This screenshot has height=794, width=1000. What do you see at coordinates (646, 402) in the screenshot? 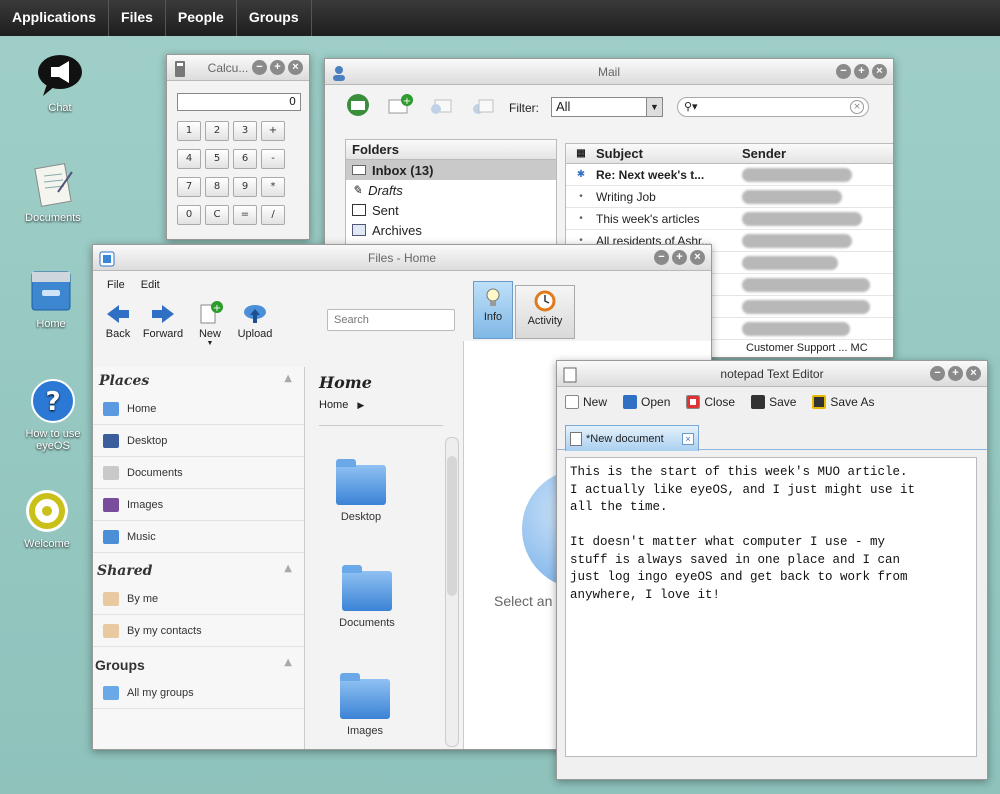
I see `open-button: Open` at bounding box center [646, 402].